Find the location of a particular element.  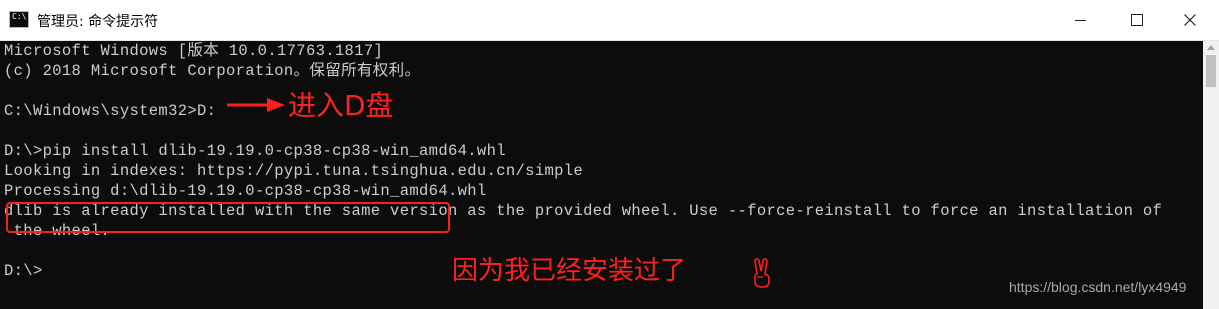

title-bar: C:\ 管理员: 命令提示符 is located at coordinates (609, 20).